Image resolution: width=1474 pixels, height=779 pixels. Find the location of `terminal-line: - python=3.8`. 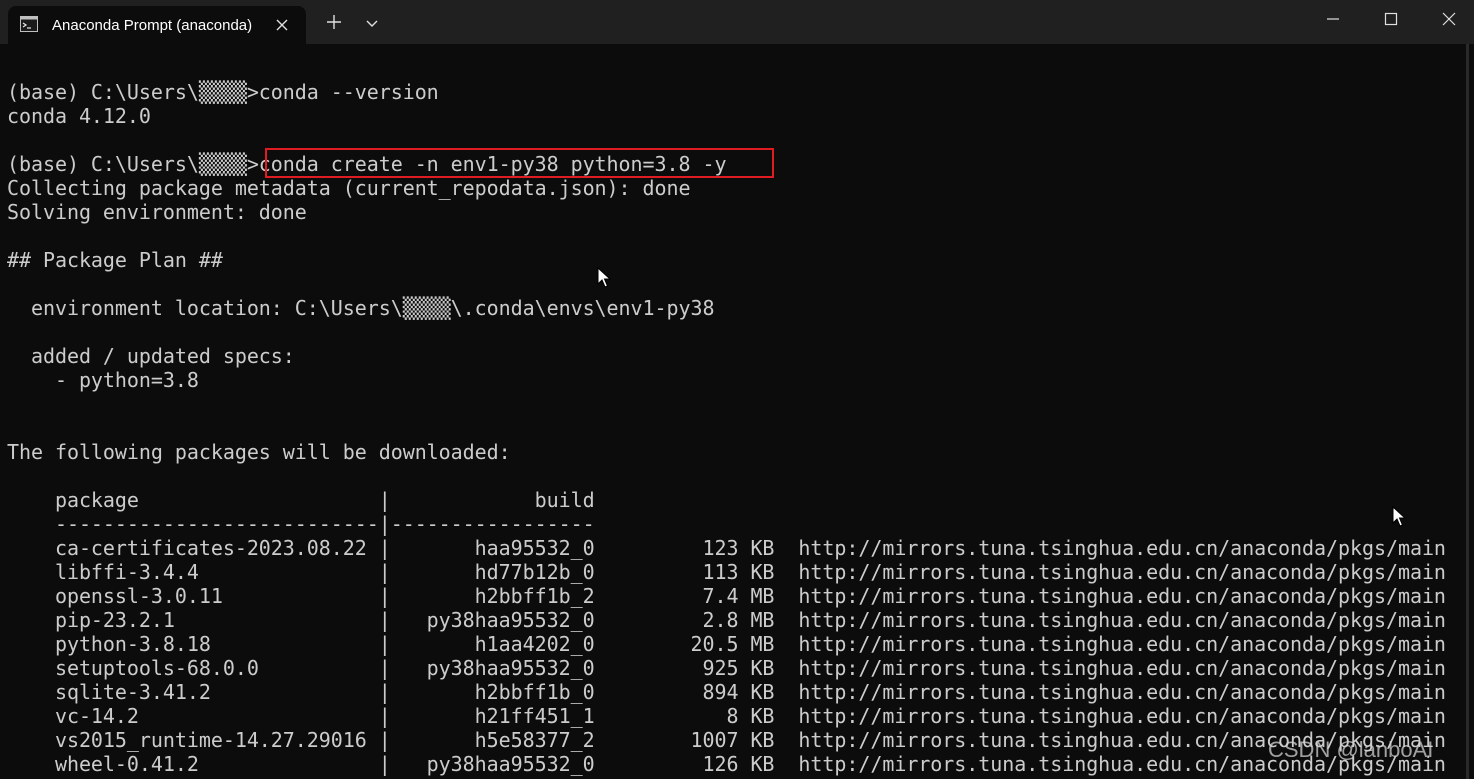

terminal-line: - python=3.8 is located at coordinates (103, 380).